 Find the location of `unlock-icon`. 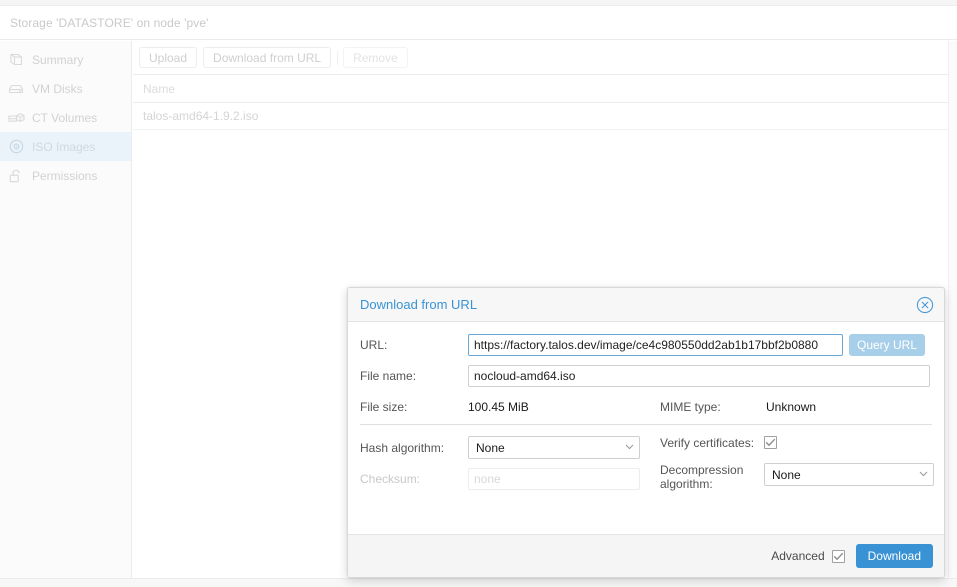

unlock-icon is located at coordinates (16, 176).